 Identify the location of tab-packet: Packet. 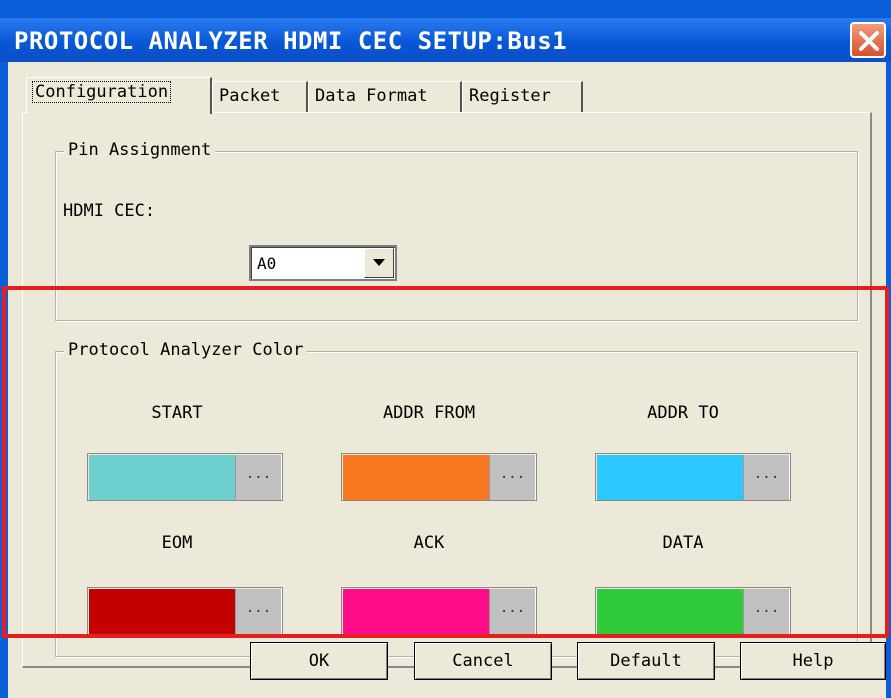
(260, 96).